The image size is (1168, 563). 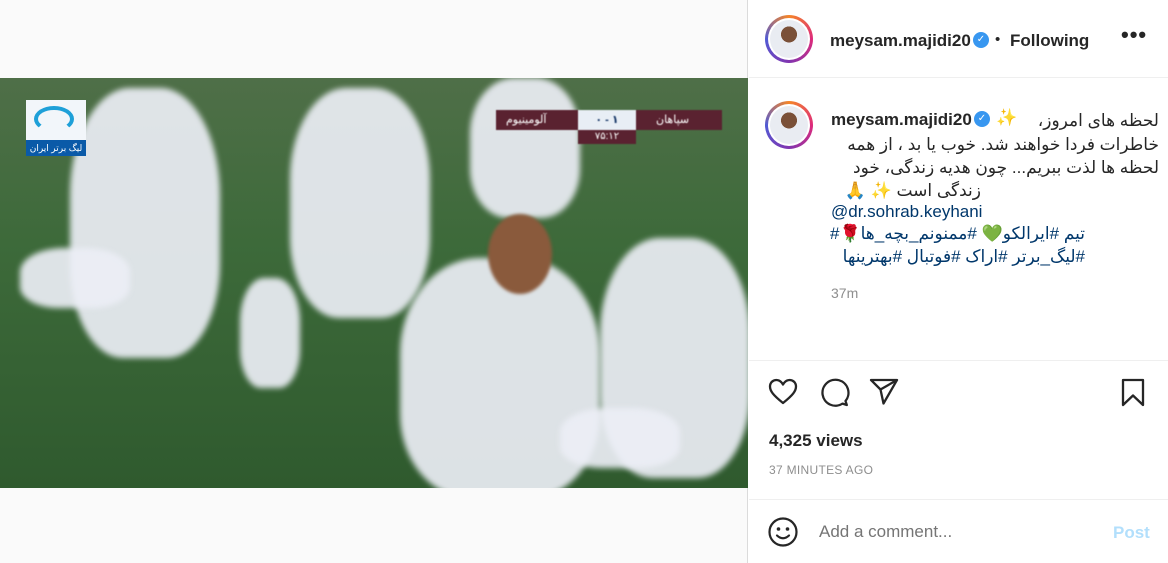 I want to click on mention-link: @dr.sohrab.keyhani, so click(x=995, y=212).